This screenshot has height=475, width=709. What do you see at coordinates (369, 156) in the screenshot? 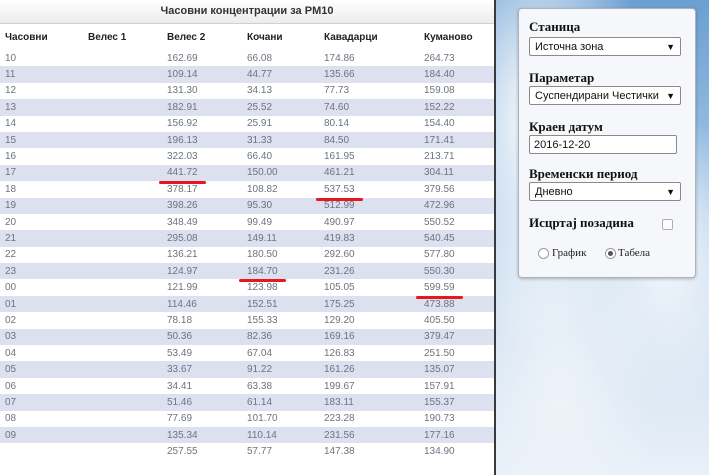
I see `value-cell: 161.95` at bounding box center [369, 156].